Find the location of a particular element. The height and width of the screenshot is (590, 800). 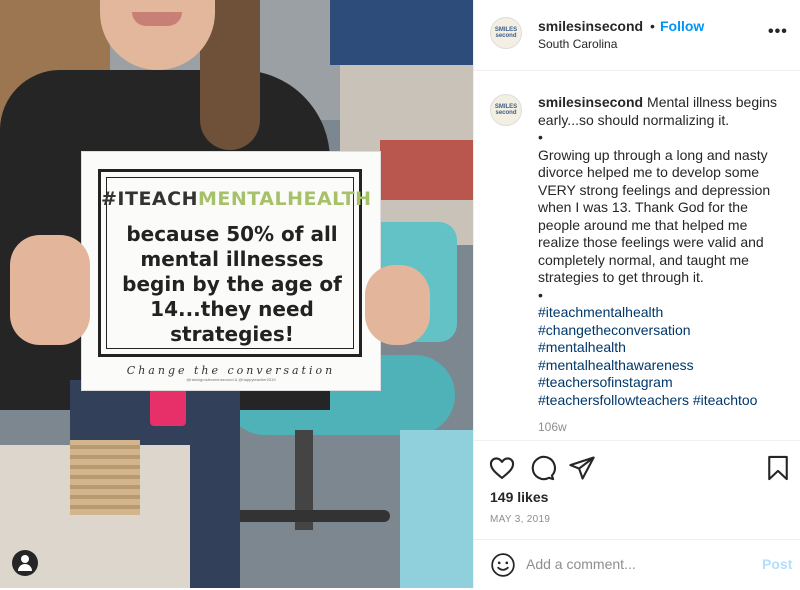

photo-hand-right is located at coordinates (397, 305).